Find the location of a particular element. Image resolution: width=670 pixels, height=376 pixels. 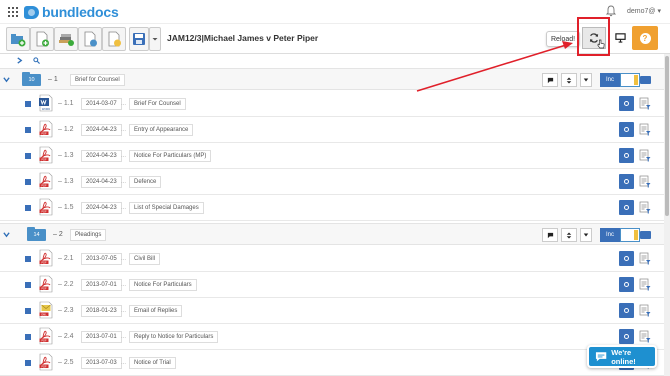

chat-button: We're online! is located at coordinates (622, 356).